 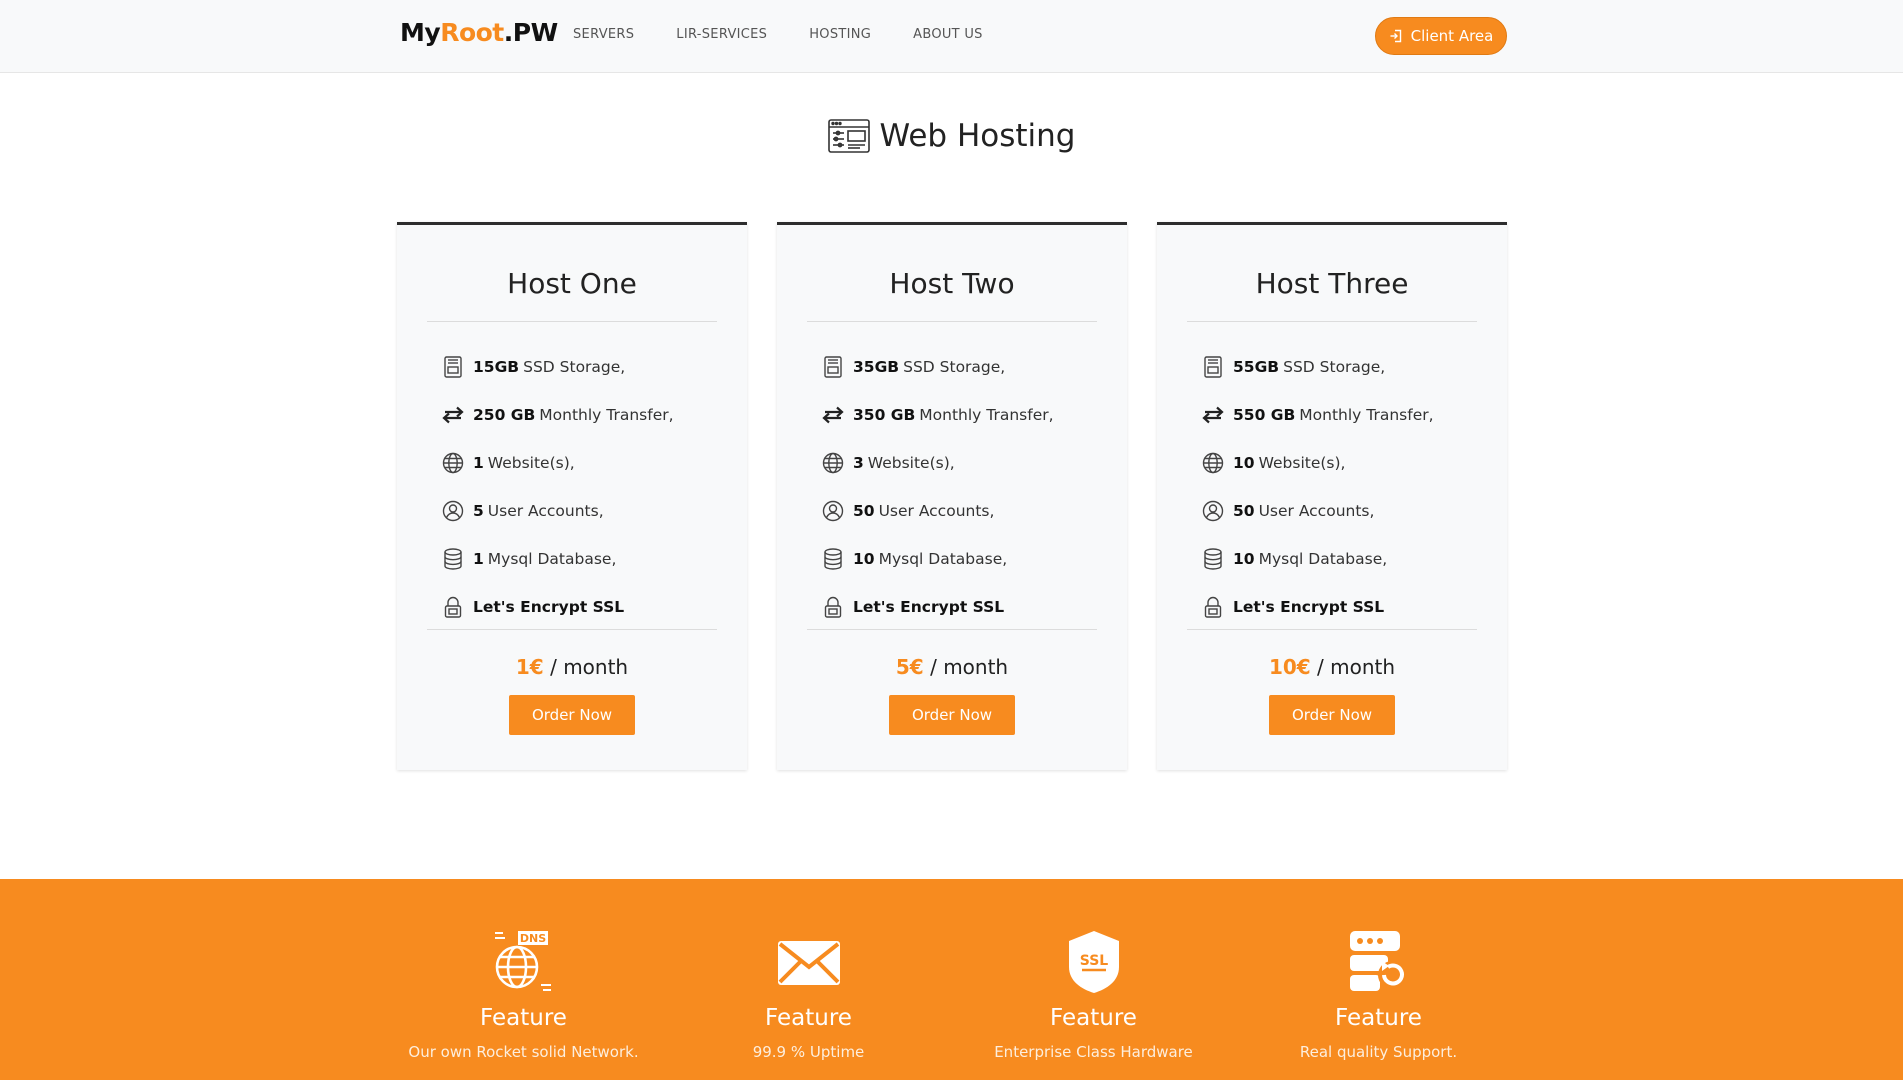 What do you see at coordinates (1378, 1052) in the screenshot?
I see `feature-description: Real quality Support.` at bounding box center [1378, 1052].